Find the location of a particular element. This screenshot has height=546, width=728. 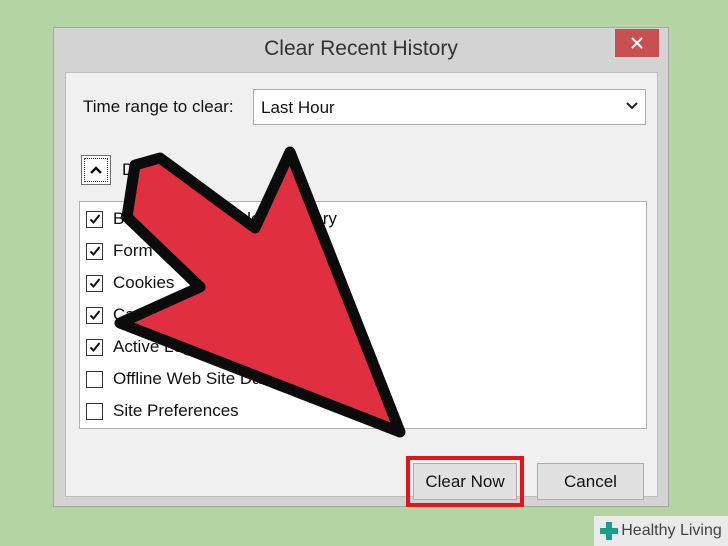

list-item: Active Logins is located at coordinates (150, 347).